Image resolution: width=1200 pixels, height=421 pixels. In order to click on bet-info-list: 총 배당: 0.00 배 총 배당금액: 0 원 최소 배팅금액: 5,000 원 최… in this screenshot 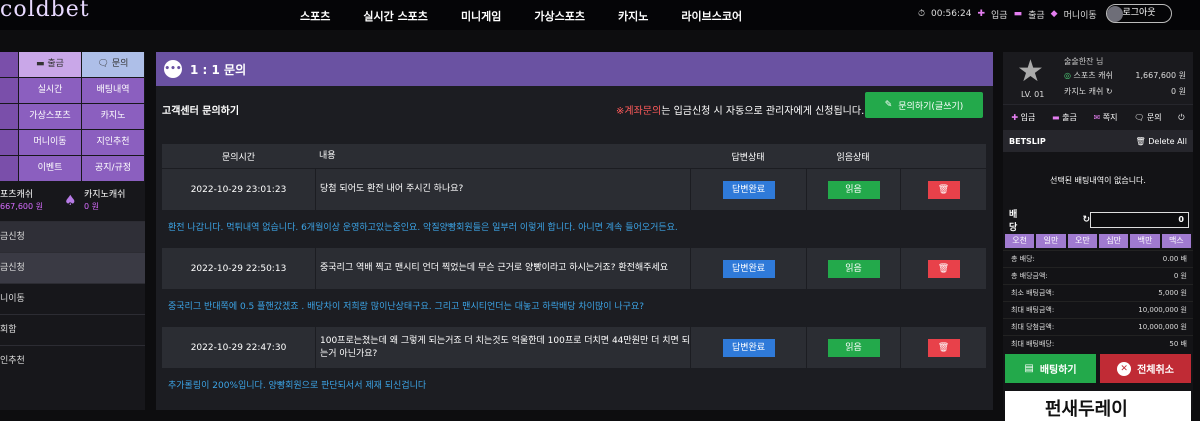, I will do `click(1098, 301)`.